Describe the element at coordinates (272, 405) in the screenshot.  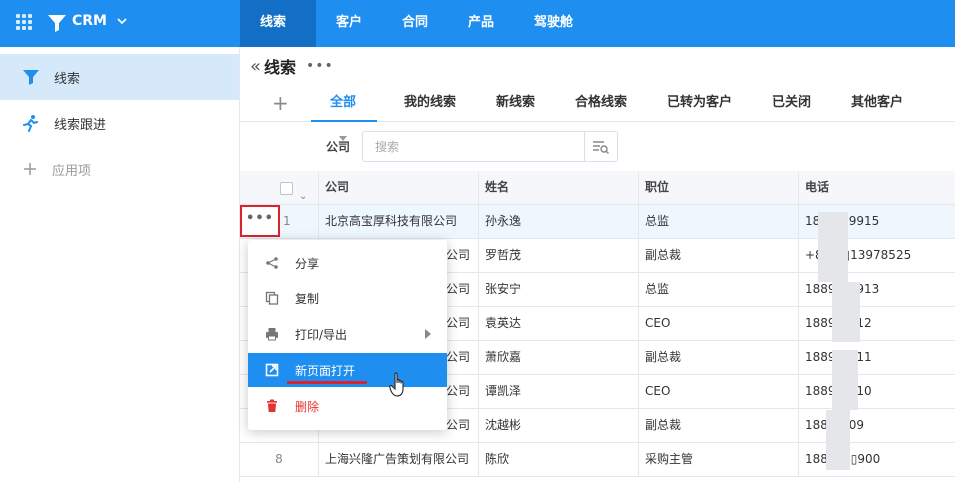
I see `delete-icon` at that location.